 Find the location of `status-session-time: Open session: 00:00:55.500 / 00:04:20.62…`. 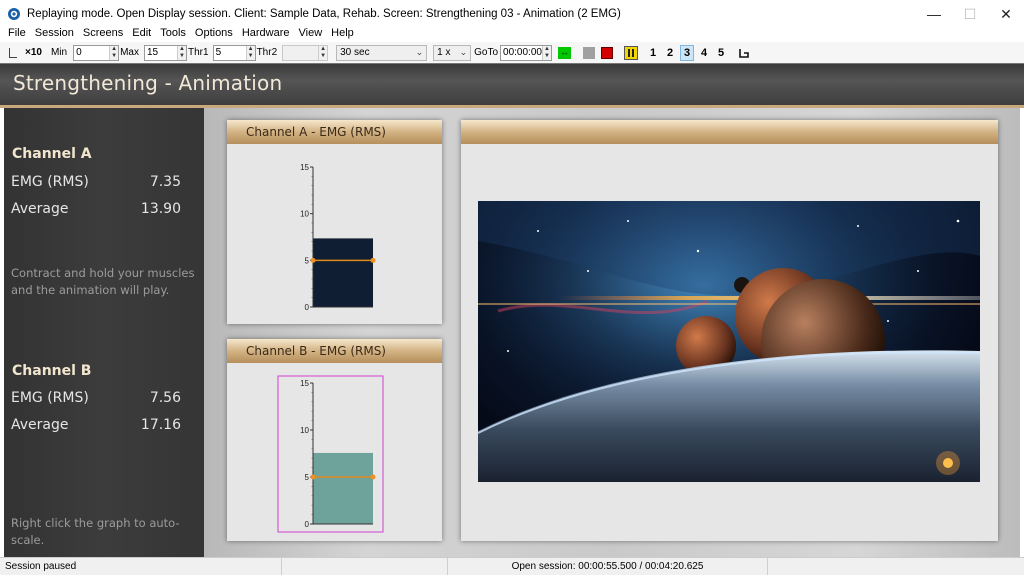

status-session-time: Open session: 00:00:55.500 / 00:04:20.62… is located at coordinates (608, 566).